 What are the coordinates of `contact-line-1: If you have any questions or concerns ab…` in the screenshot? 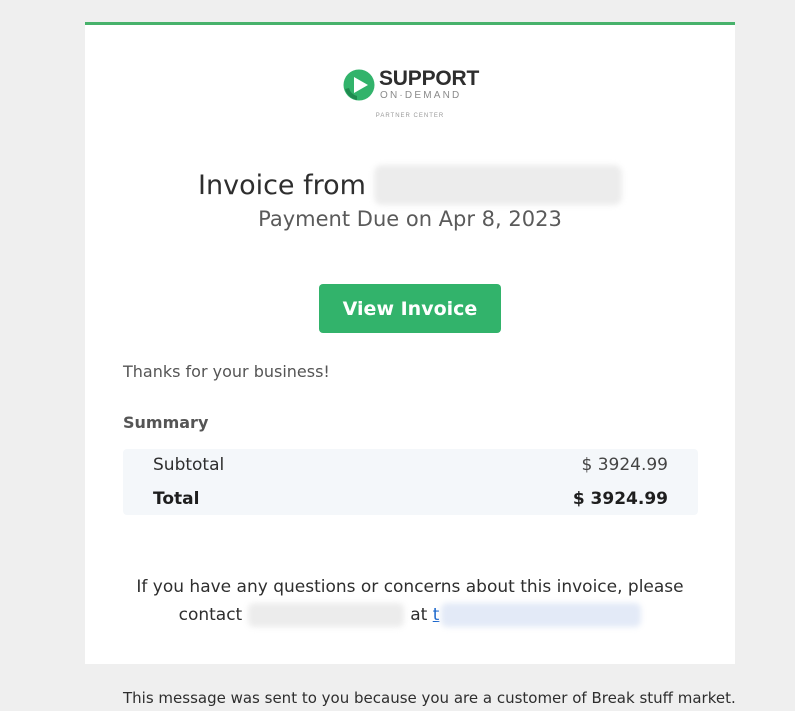 It's located at (410, 587).